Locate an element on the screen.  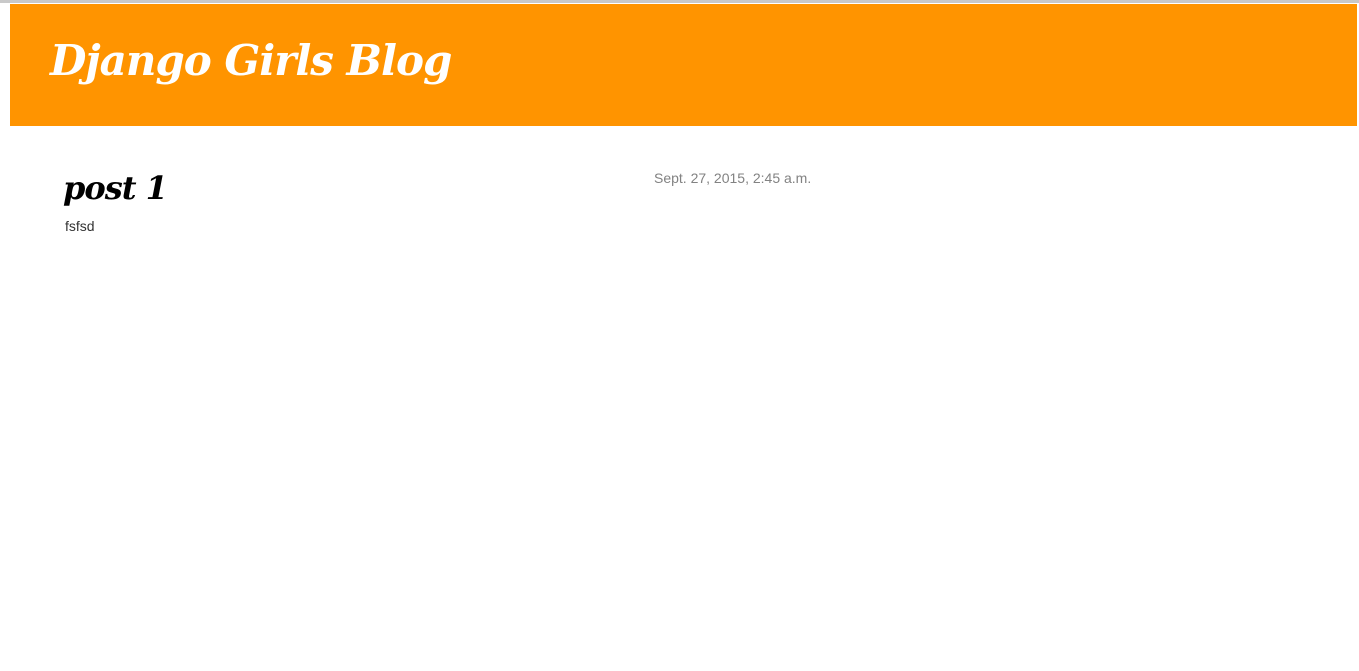
site-title-link: Django Girls Blog is located at coordinates (251, 61).